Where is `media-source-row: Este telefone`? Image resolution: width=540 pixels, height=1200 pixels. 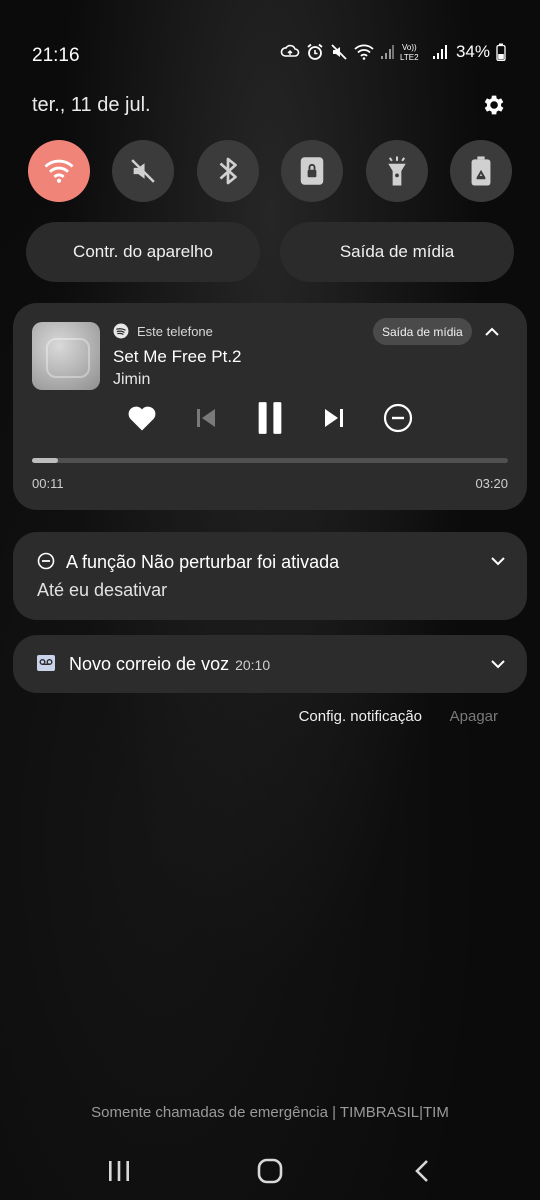 media-source-row: Este telefone is located at coordinates (163, 331).